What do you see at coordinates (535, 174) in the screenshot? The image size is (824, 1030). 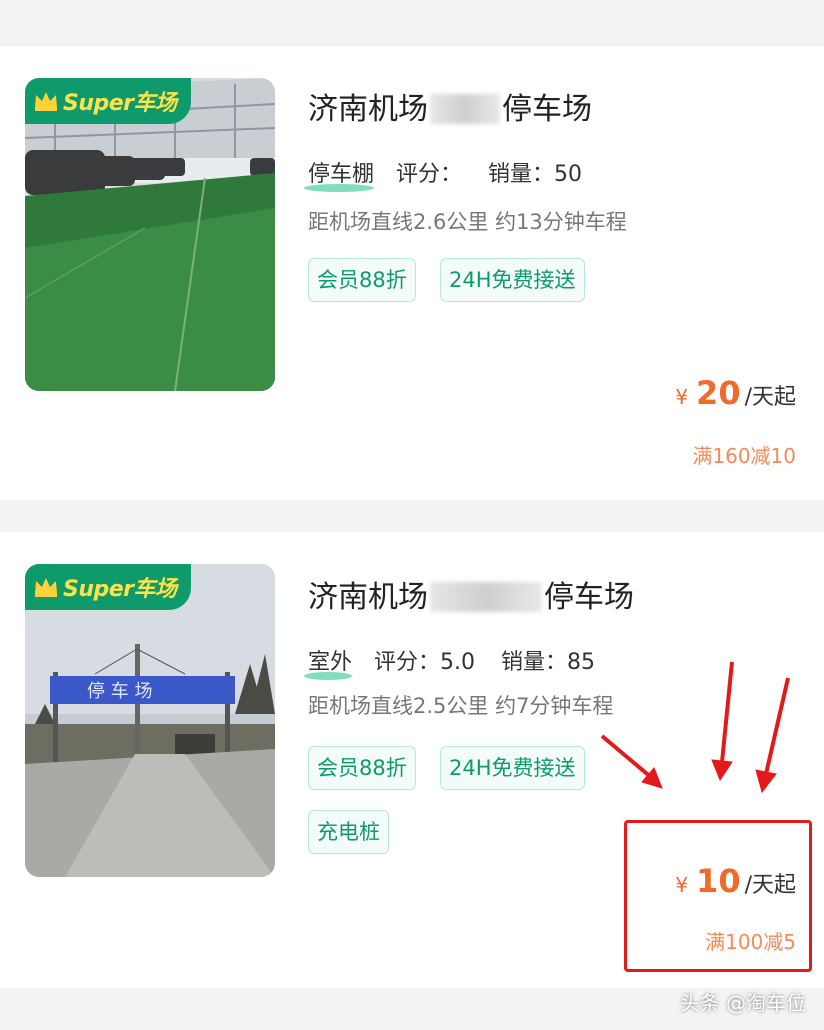 I see `sales-count: 销量：50` at bounding box center [535, 174].